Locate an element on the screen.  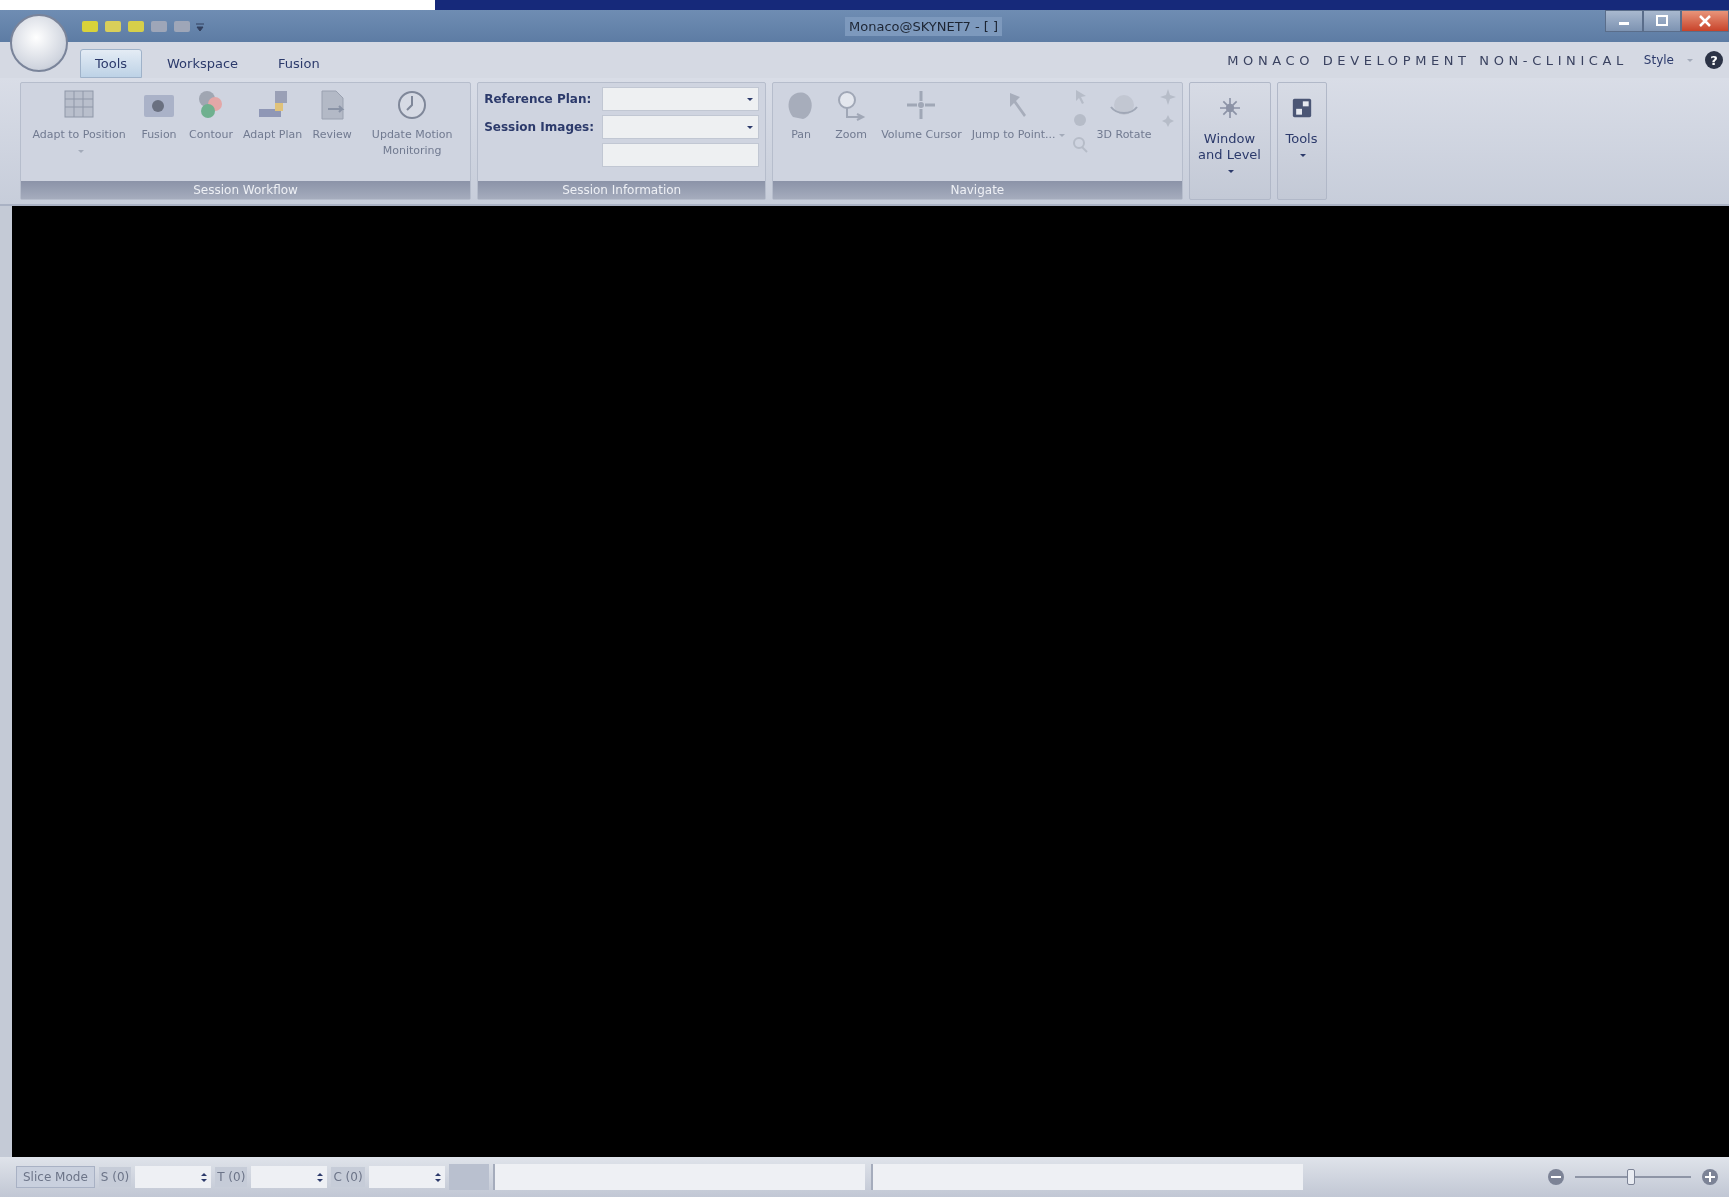
window-title: Monaco@SKYNET7 - [ ] is located at coordinates (924, 26).